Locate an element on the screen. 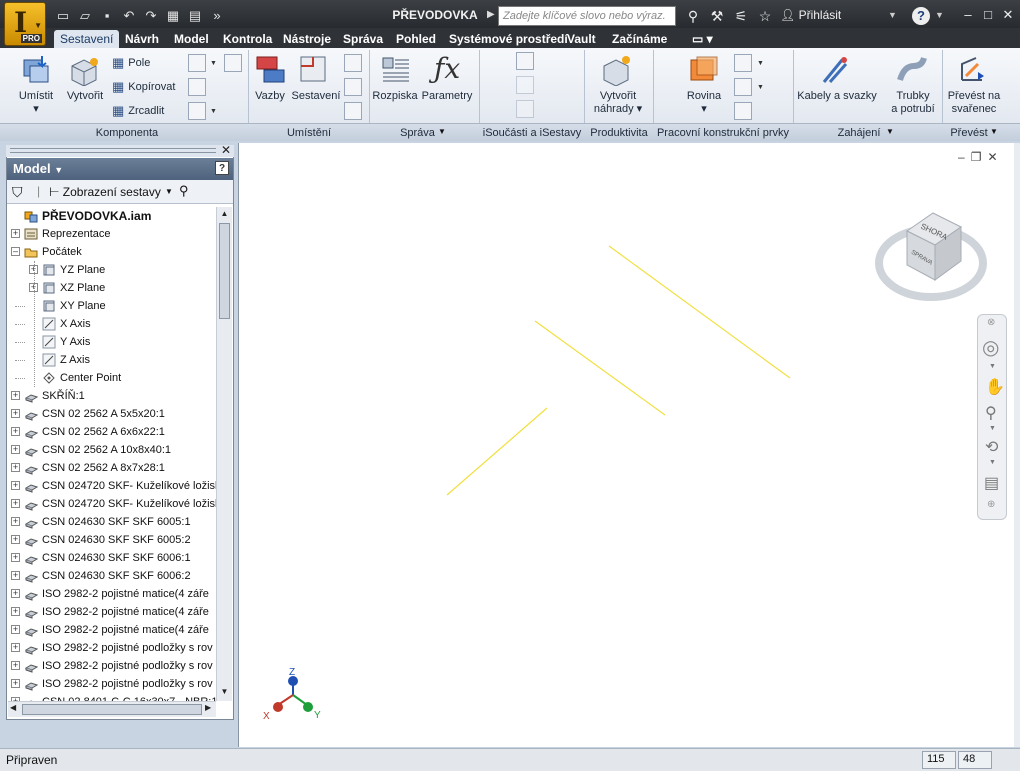 The width and height of the screenshot is (1020, 771). rotate-icon is located at coordinates (353, 111).